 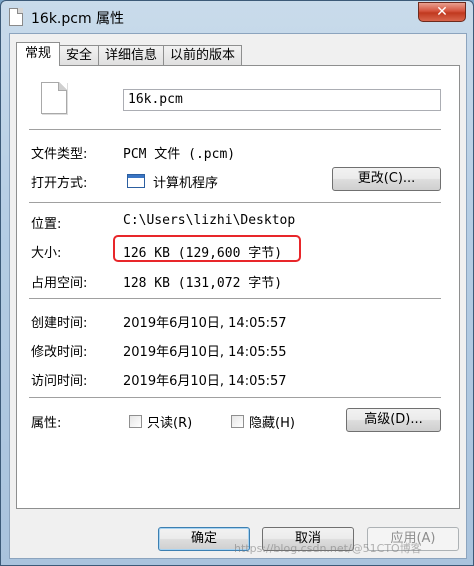 I want to click on file-icon, so click(x=16, y=17).